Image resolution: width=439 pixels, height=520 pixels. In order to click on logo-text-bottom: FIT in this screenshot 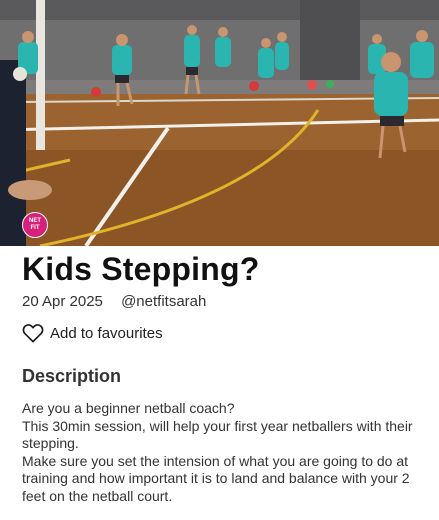, I will do `click(35, 228)`.